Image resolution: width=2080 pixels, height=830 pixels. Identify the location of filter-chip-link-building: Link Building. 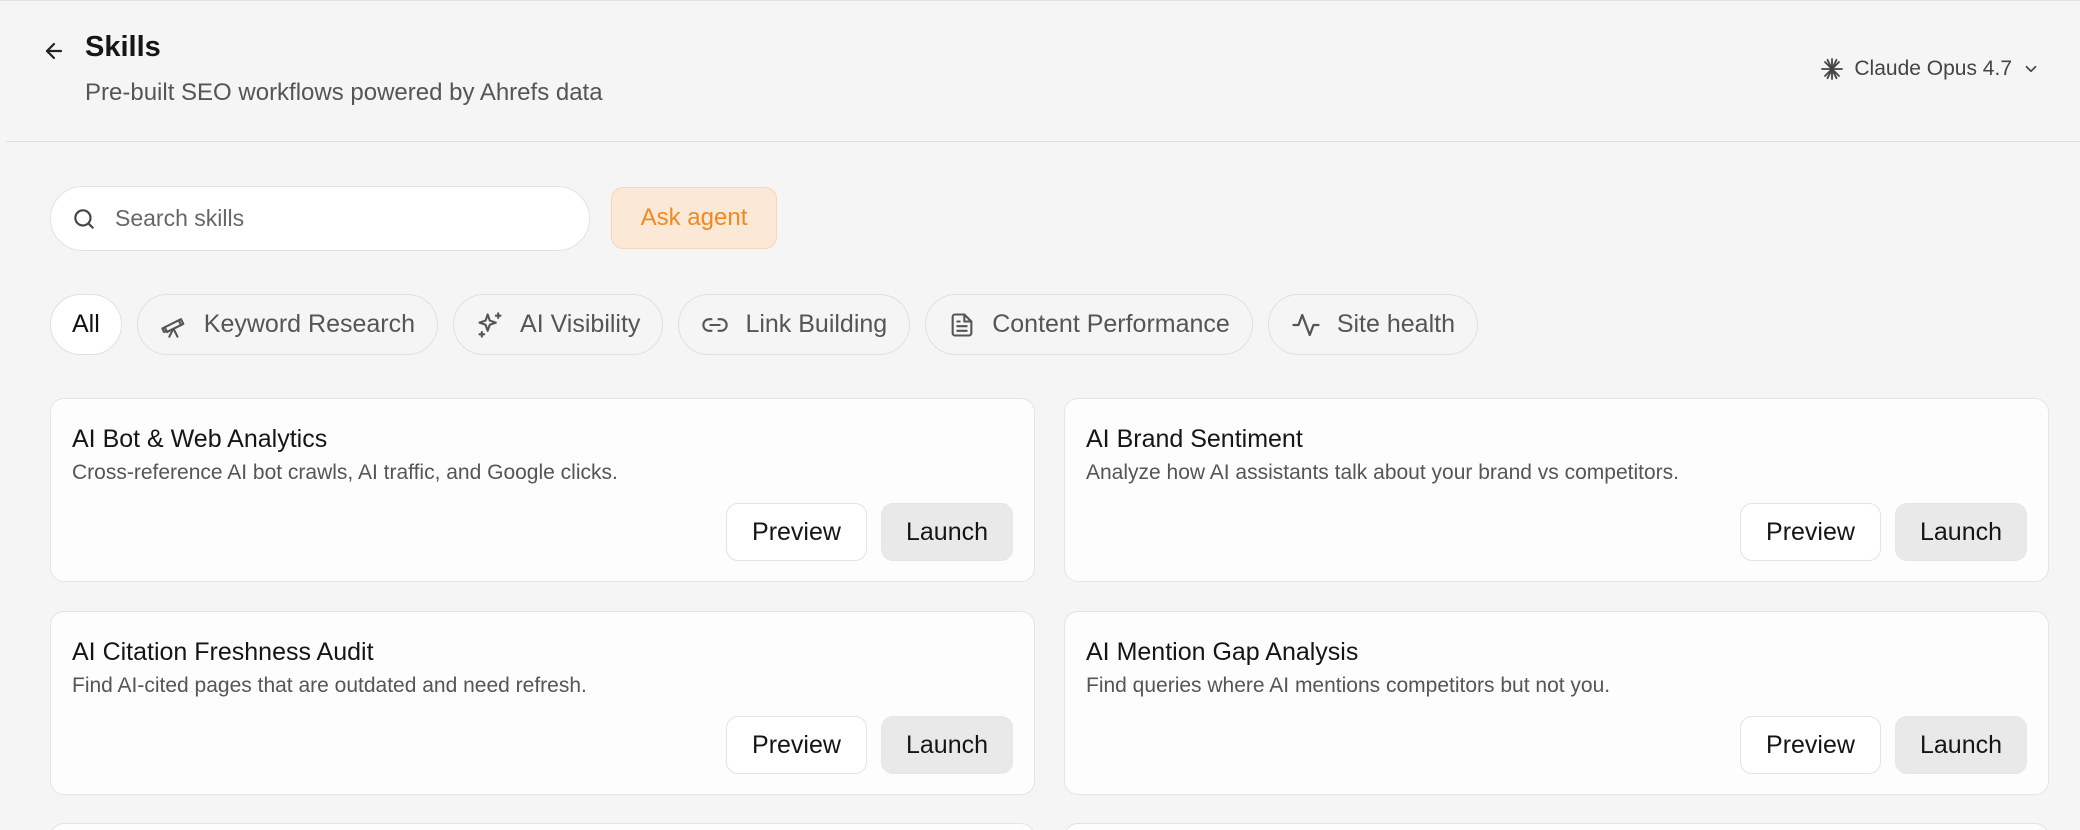
(794, 324).